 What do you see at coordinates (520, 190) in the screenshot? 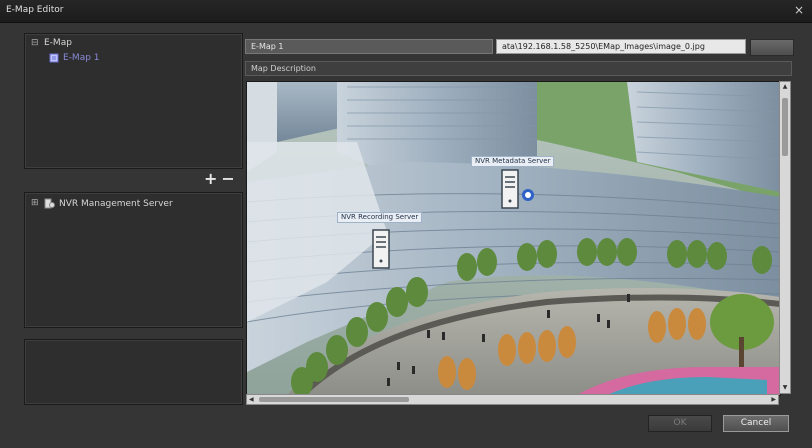
I see `metadata-server-icon` at bounding box center [520, 190].